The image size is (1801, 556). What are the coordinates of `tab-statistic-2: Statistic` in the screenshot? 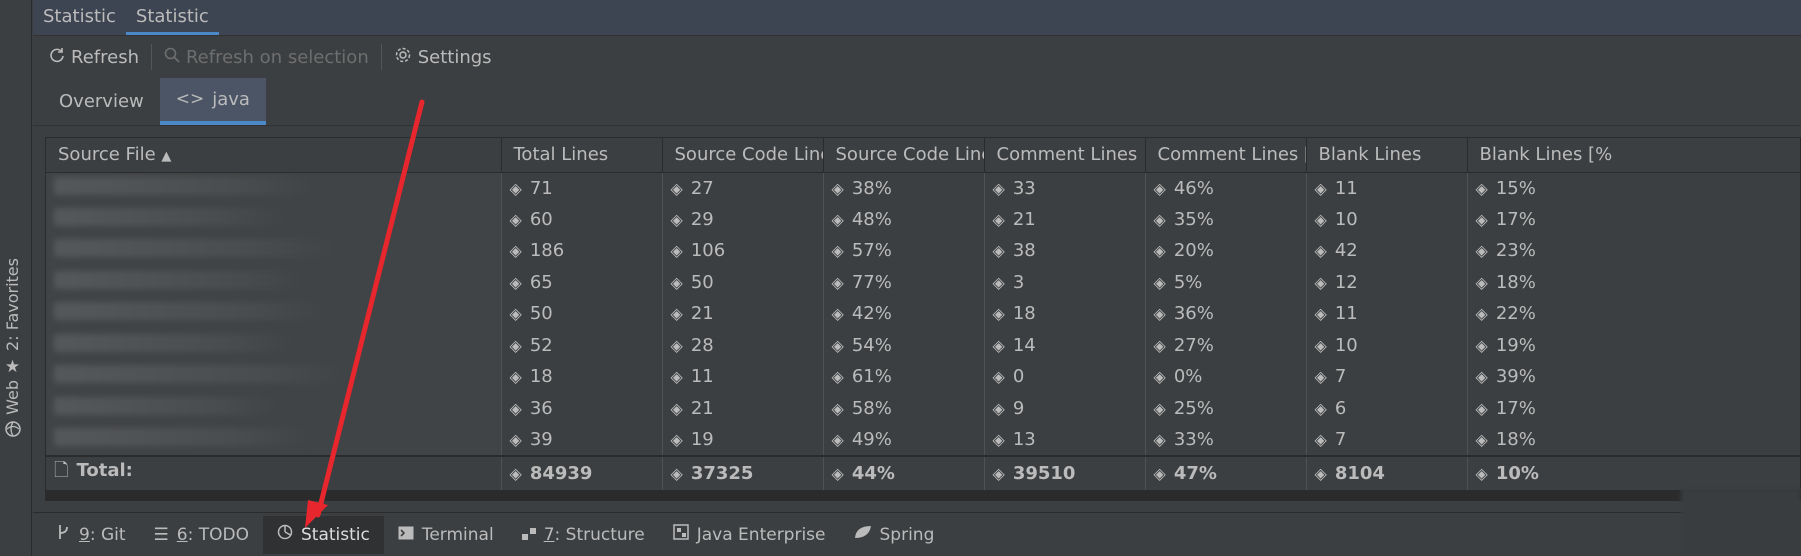 It's located at (172, 17).